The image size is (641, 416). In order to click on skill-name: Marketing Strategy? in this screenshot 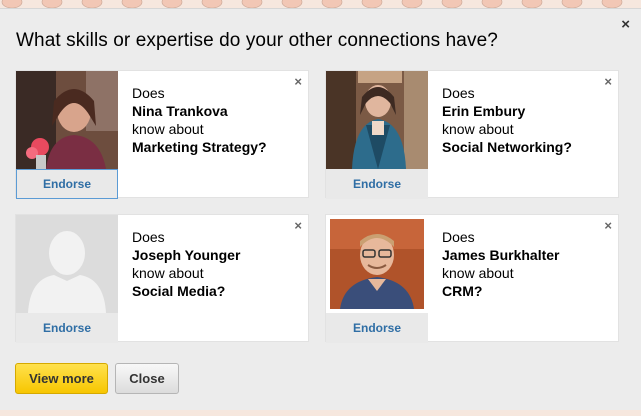, I will do `click(199, 147)`.